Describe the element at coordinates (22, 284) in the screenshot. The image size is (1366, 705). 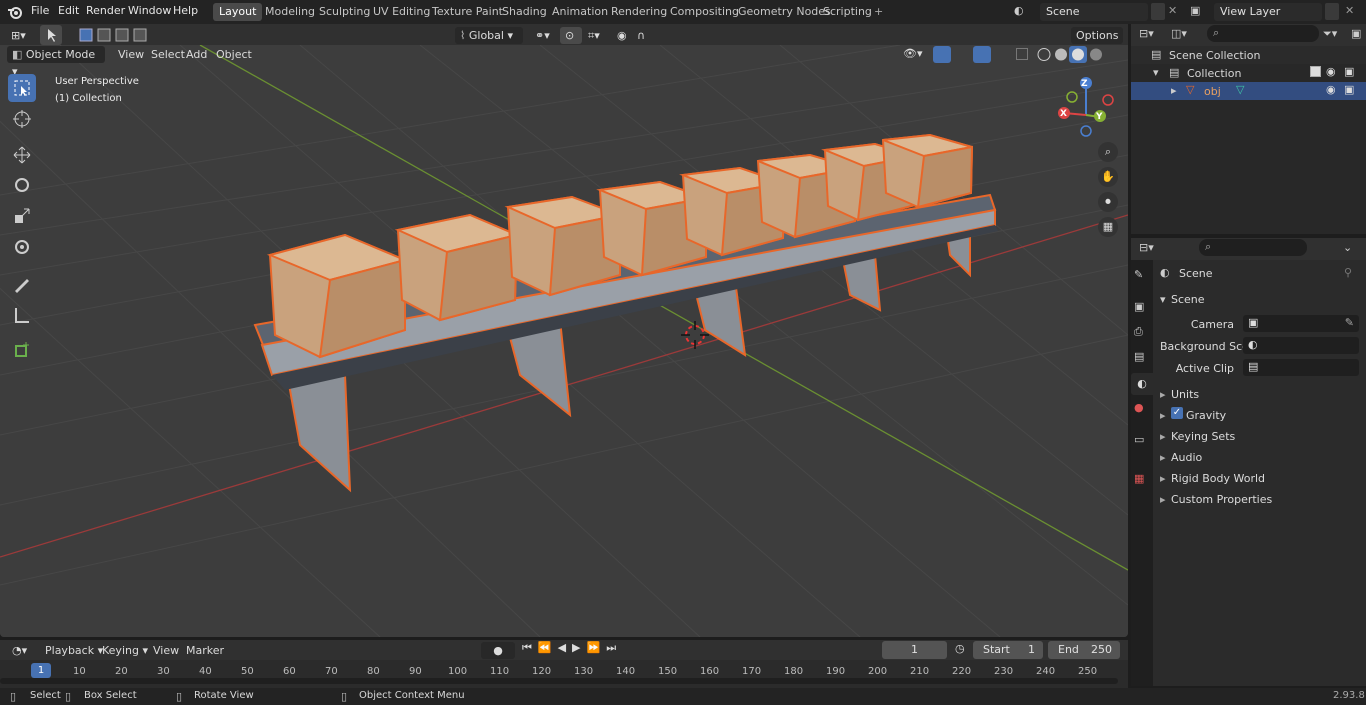
I see `annotate-tool-icon` at that location.